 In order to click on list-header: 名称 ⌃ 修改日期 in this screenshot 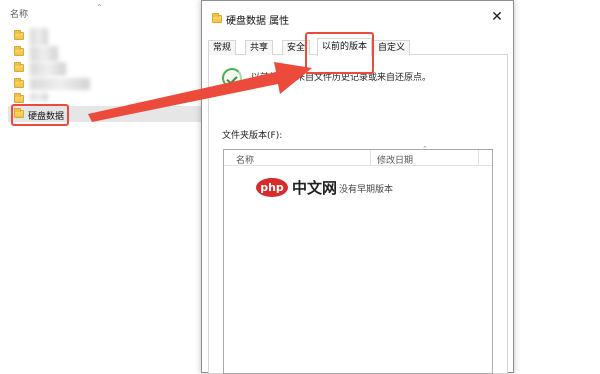, I will do `click(358, 155)`.